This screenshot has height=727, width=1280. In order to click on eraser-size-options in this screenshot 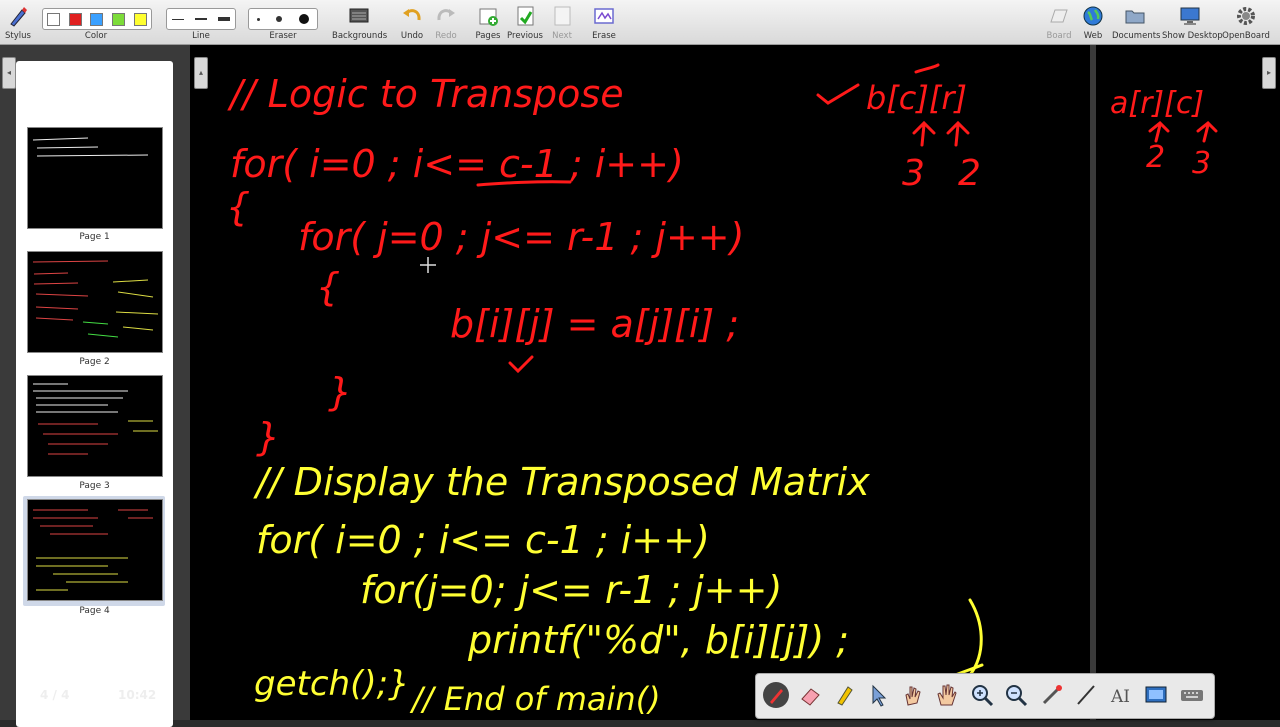, I will do `click(283, 19)`.